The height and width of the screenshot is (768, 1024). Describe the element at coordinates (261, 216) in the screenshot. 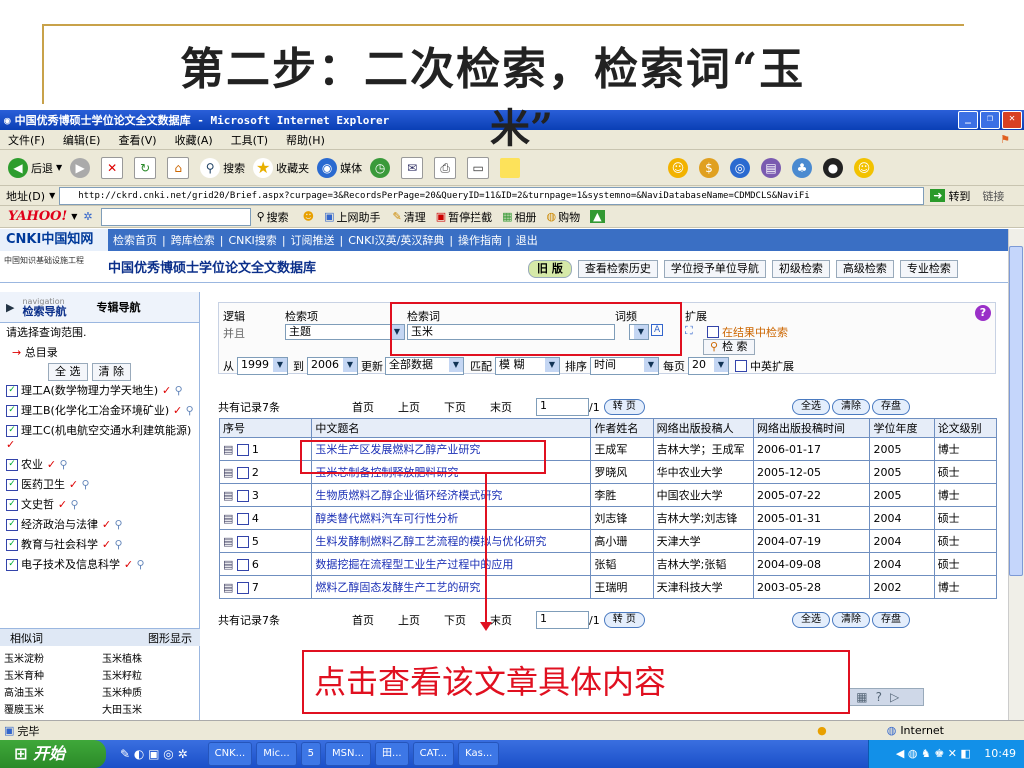

I see `yahoo-search-icon: ⚲` at that location.